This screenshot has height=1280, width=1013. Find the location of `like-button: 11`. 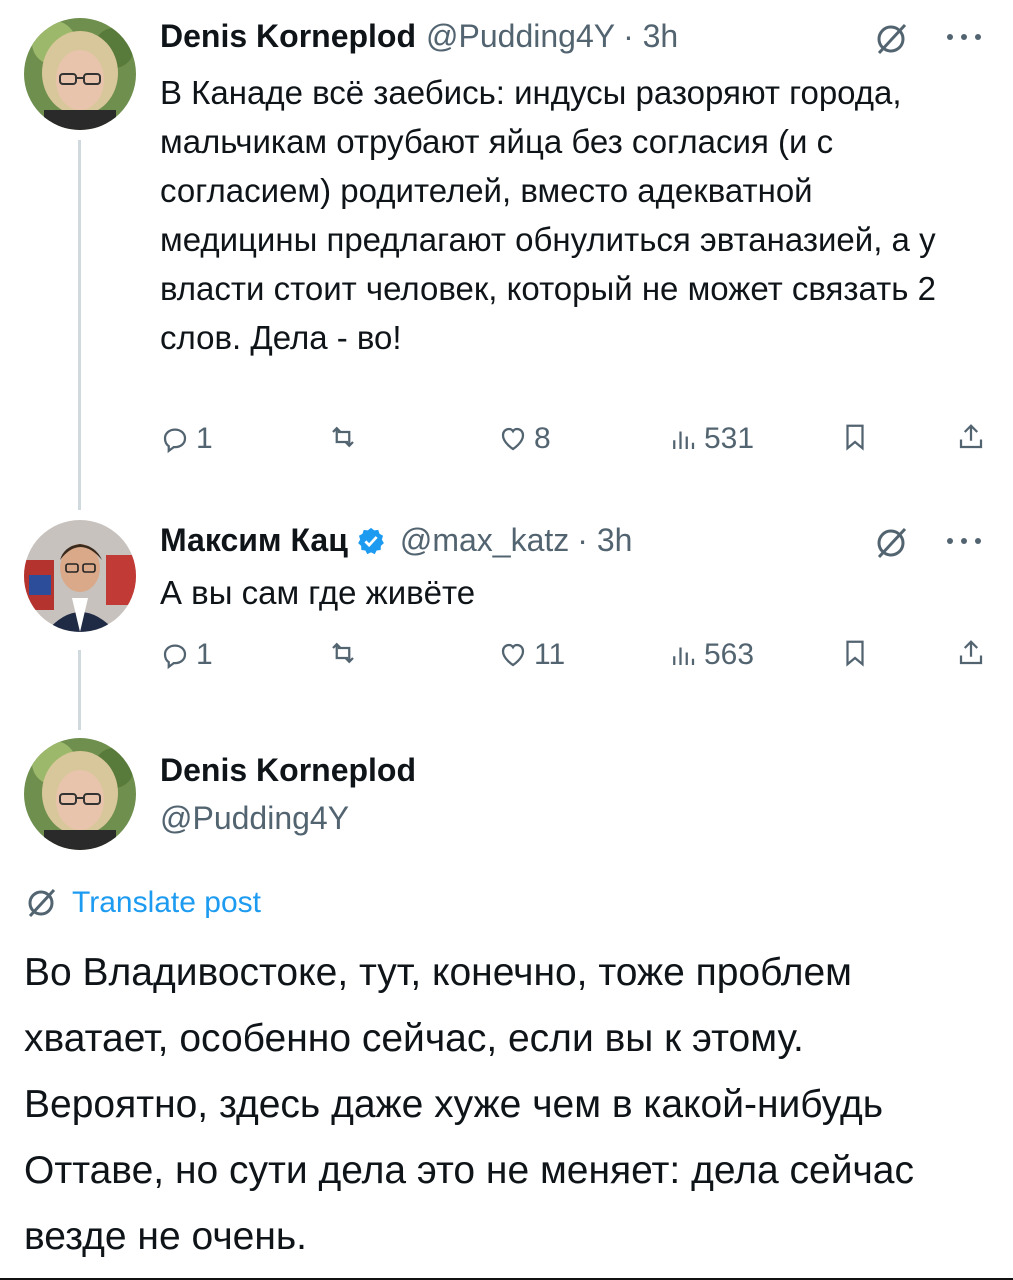

like-button: 11 is located at coordinates (531, 655).